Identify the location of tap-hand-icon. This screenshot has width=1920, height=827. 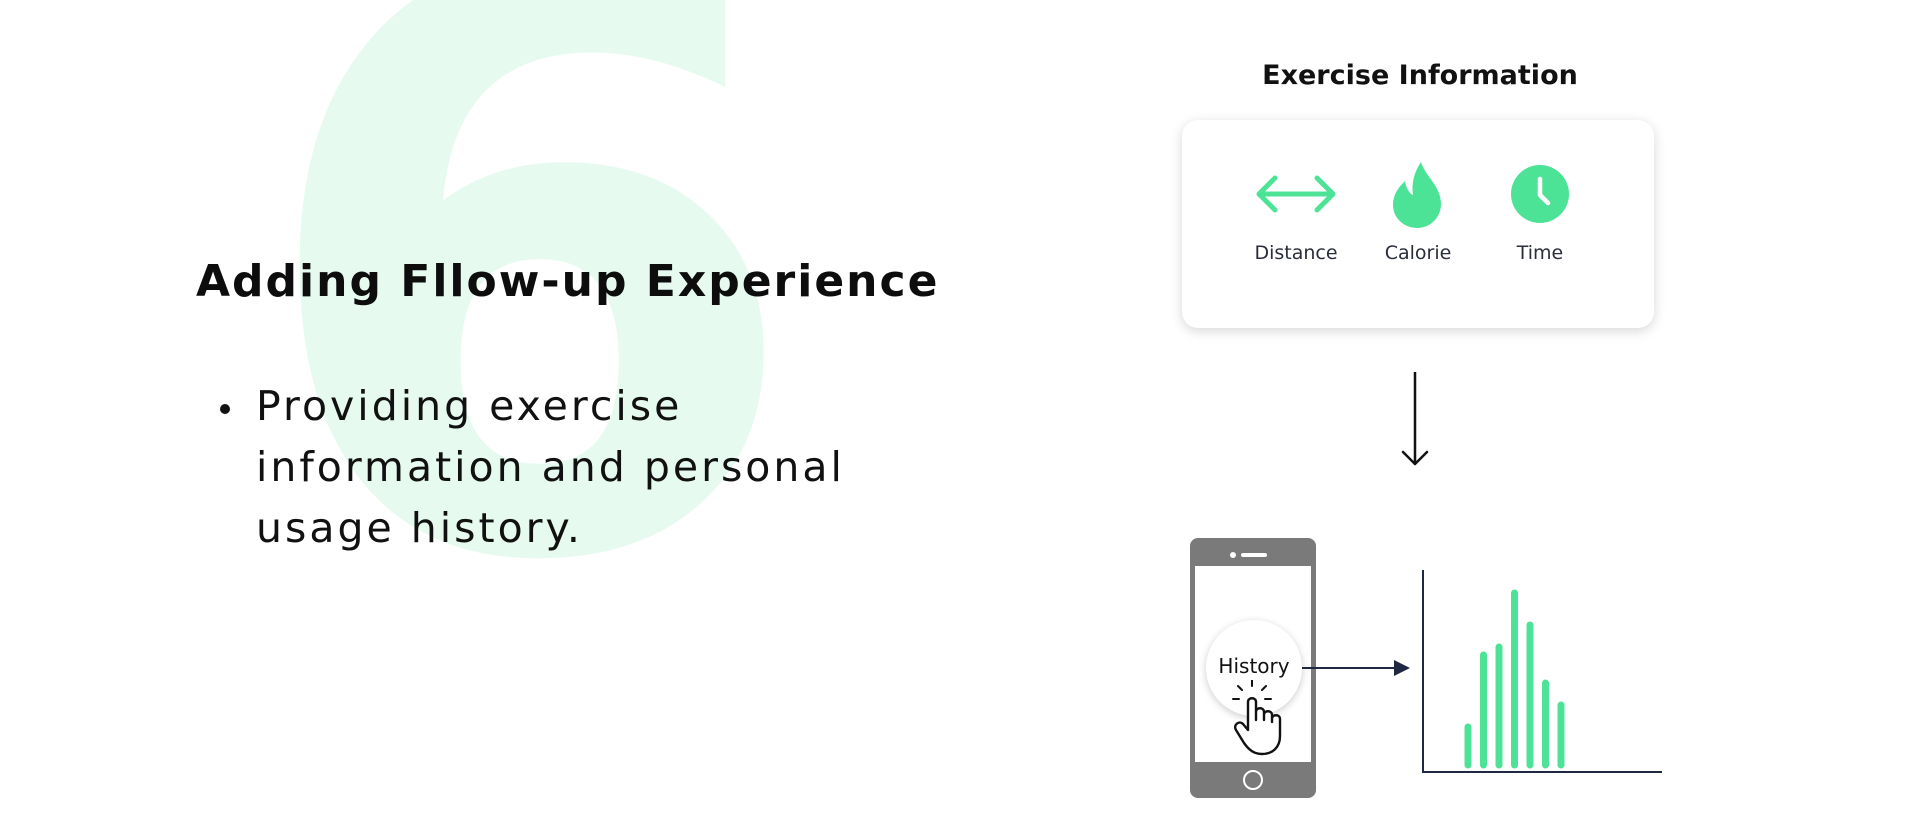
(1257, 718).